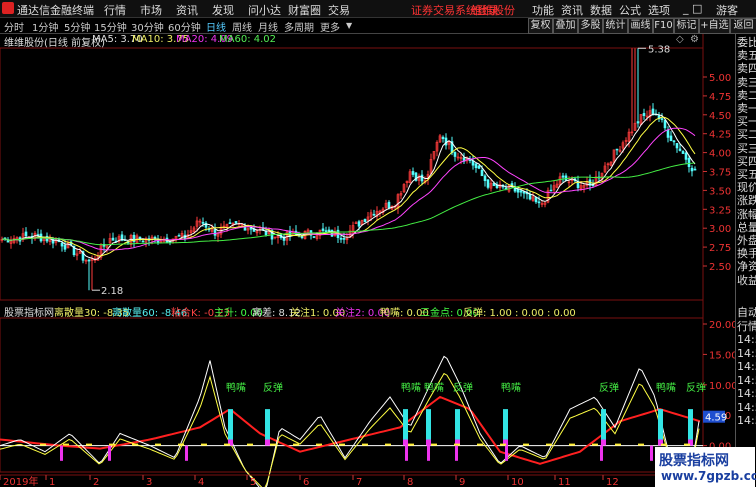  What do you see at coordinates (517, 482) in the screenshot?
I see `month-label: 10` at bounding box center [517, 482].